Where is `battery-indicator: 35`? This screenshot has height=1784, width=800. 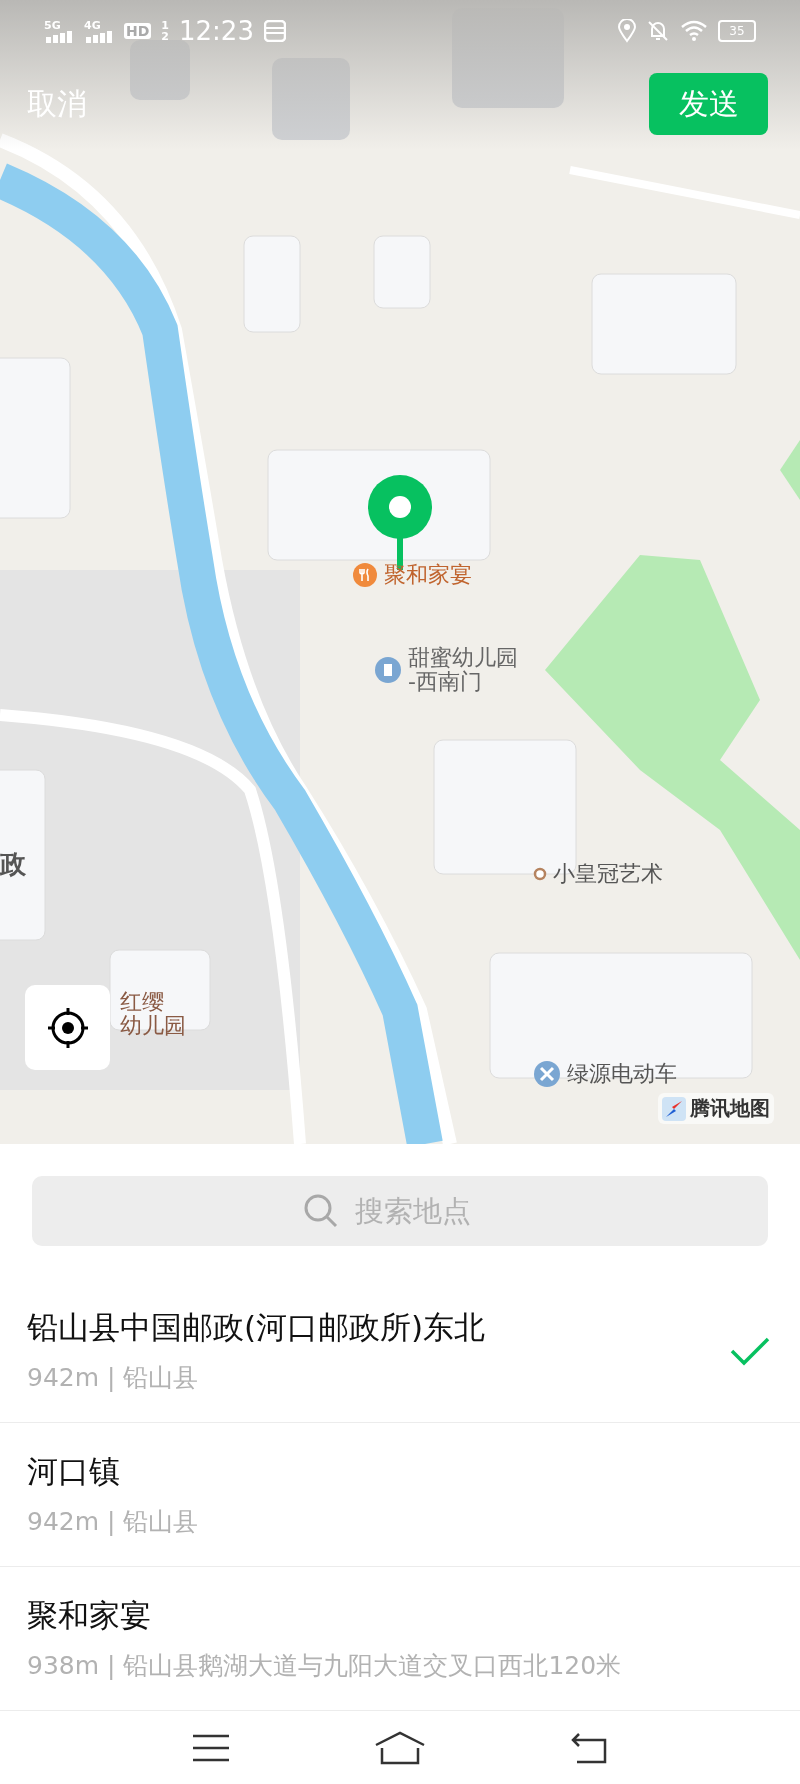
battery-indicator: 35 is located at coordinates (737, 31).